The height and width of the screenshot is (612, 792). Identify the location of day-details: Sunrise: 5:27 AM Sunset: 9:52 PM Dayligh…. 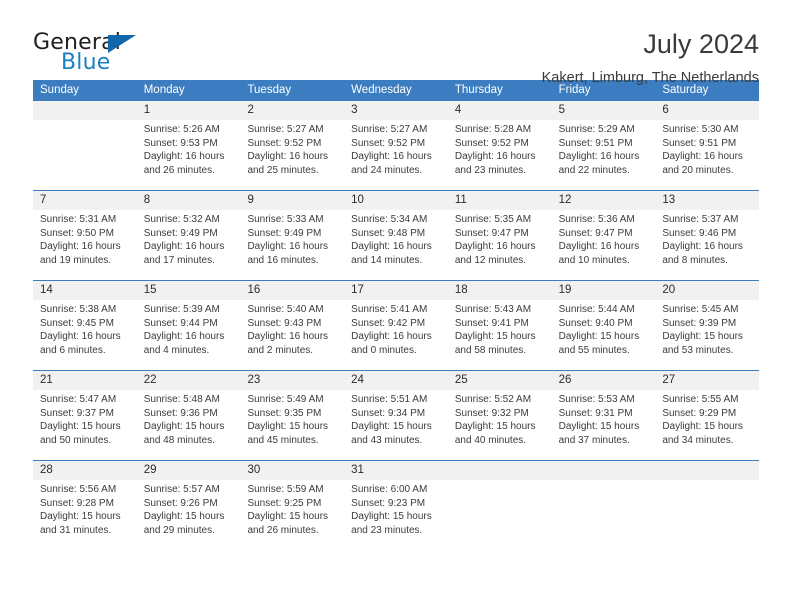
(396, 148).